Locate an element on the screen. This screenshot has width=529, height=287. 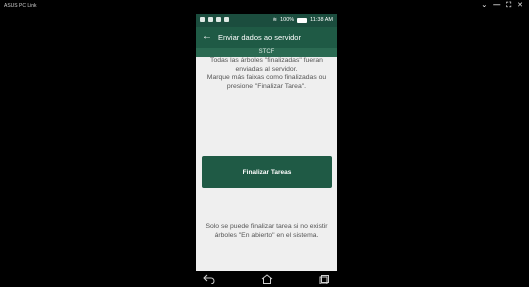
host-window-titlebar: ASUS PC Link ⌄ — ⛶ ✕ is located at coordinates (264, 7).